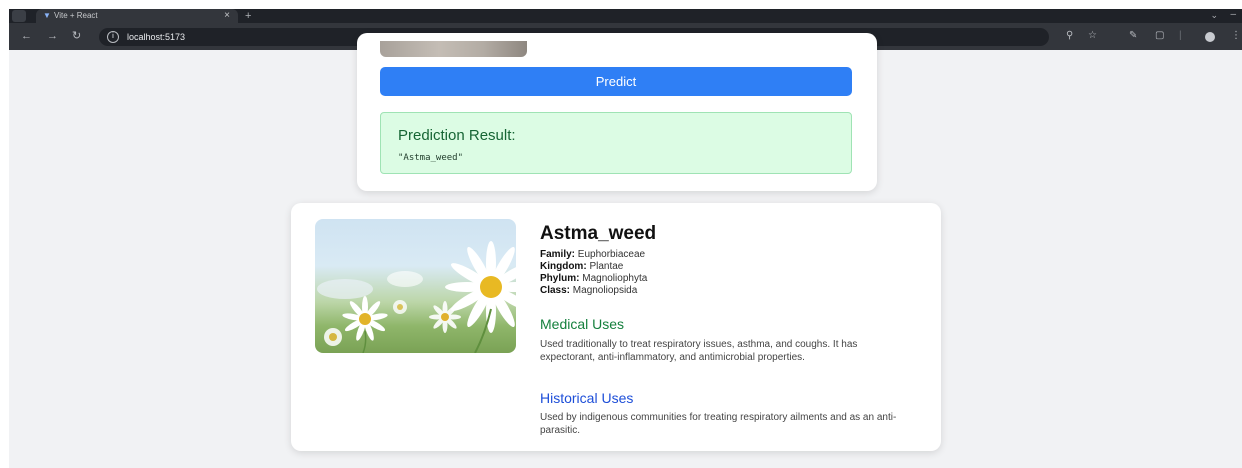  What do you see at coordinates (560, 278) in the screenshot?
I see `taxonomy-phylum-label: Phylum:` at bounding box center [560, 278].